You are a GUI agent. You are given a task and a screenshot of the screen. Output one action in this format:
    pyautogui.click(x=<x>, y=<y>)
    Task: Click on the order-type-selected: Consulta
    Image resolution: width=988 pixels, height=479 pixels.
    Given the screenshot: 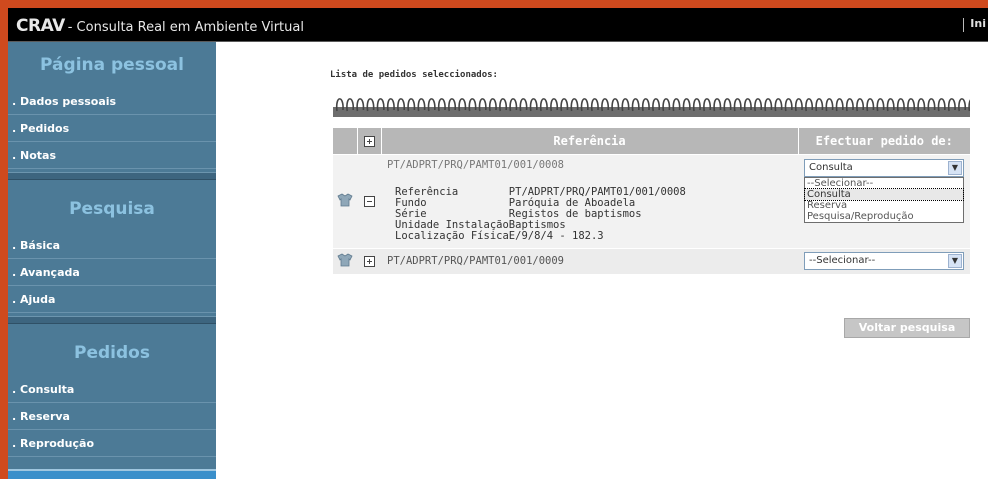 What is the action you would take?
    pyautogui.click(x=831, y=167)
    